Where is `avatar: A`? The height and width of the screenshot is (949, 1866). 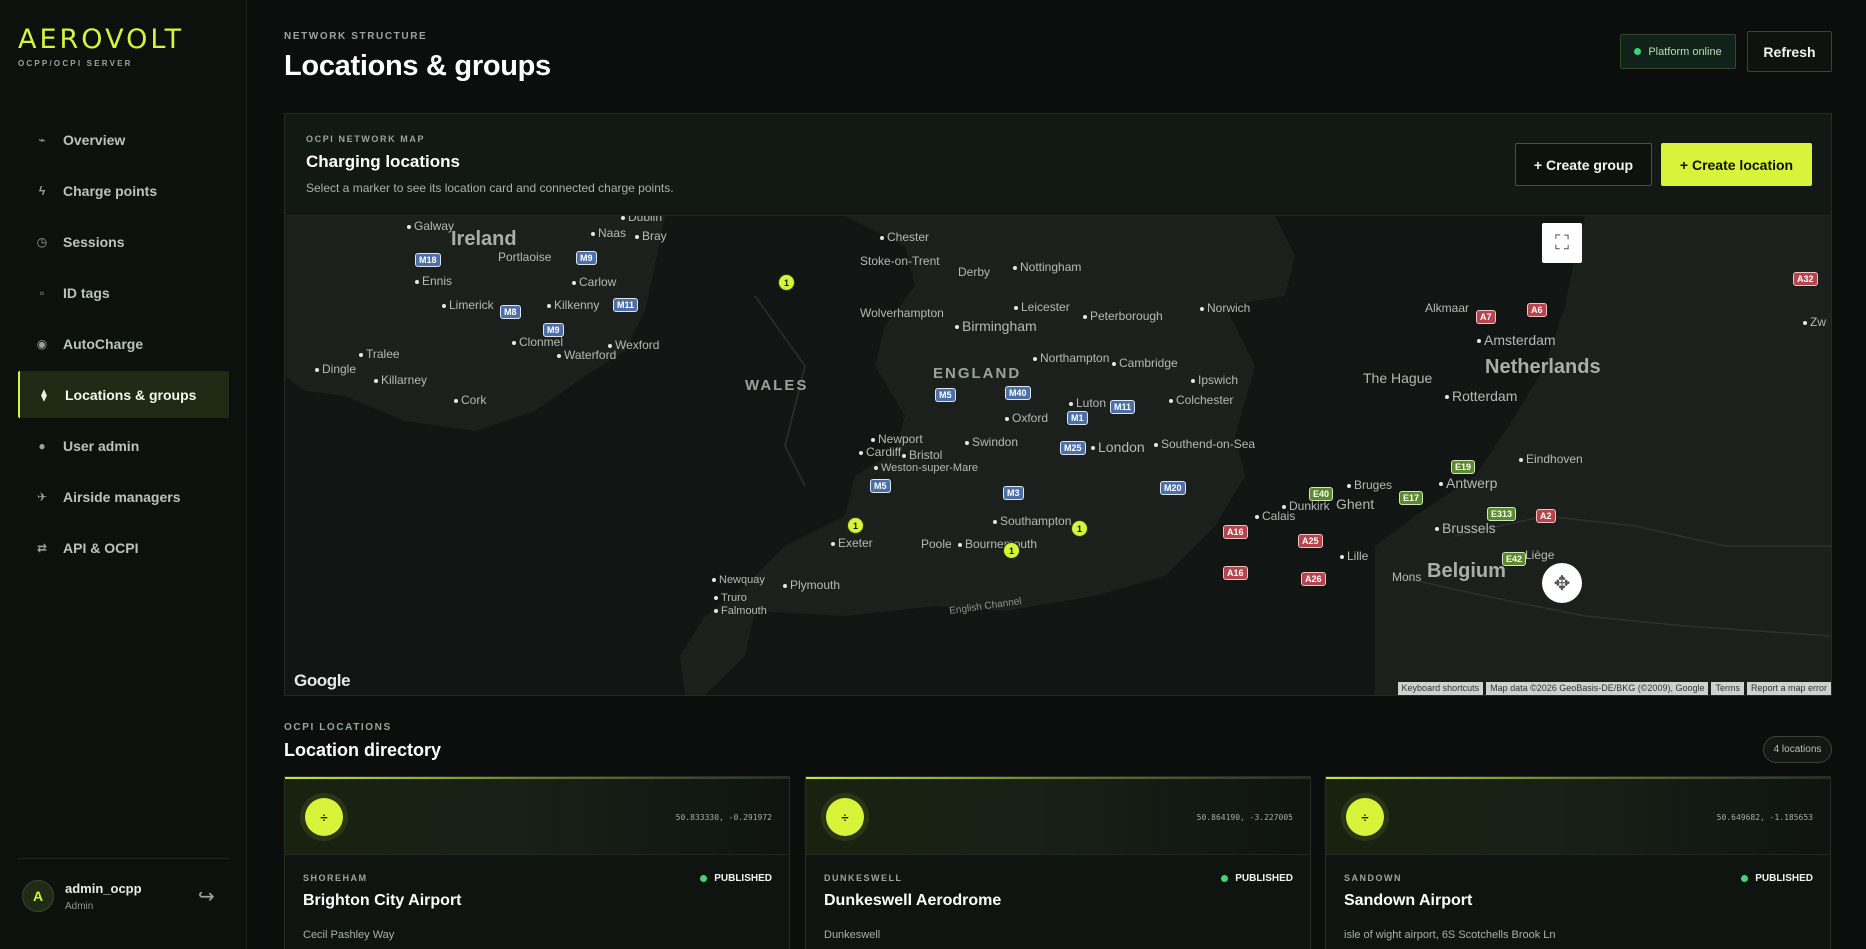 avatar: A is located at coordinates (38, 896).